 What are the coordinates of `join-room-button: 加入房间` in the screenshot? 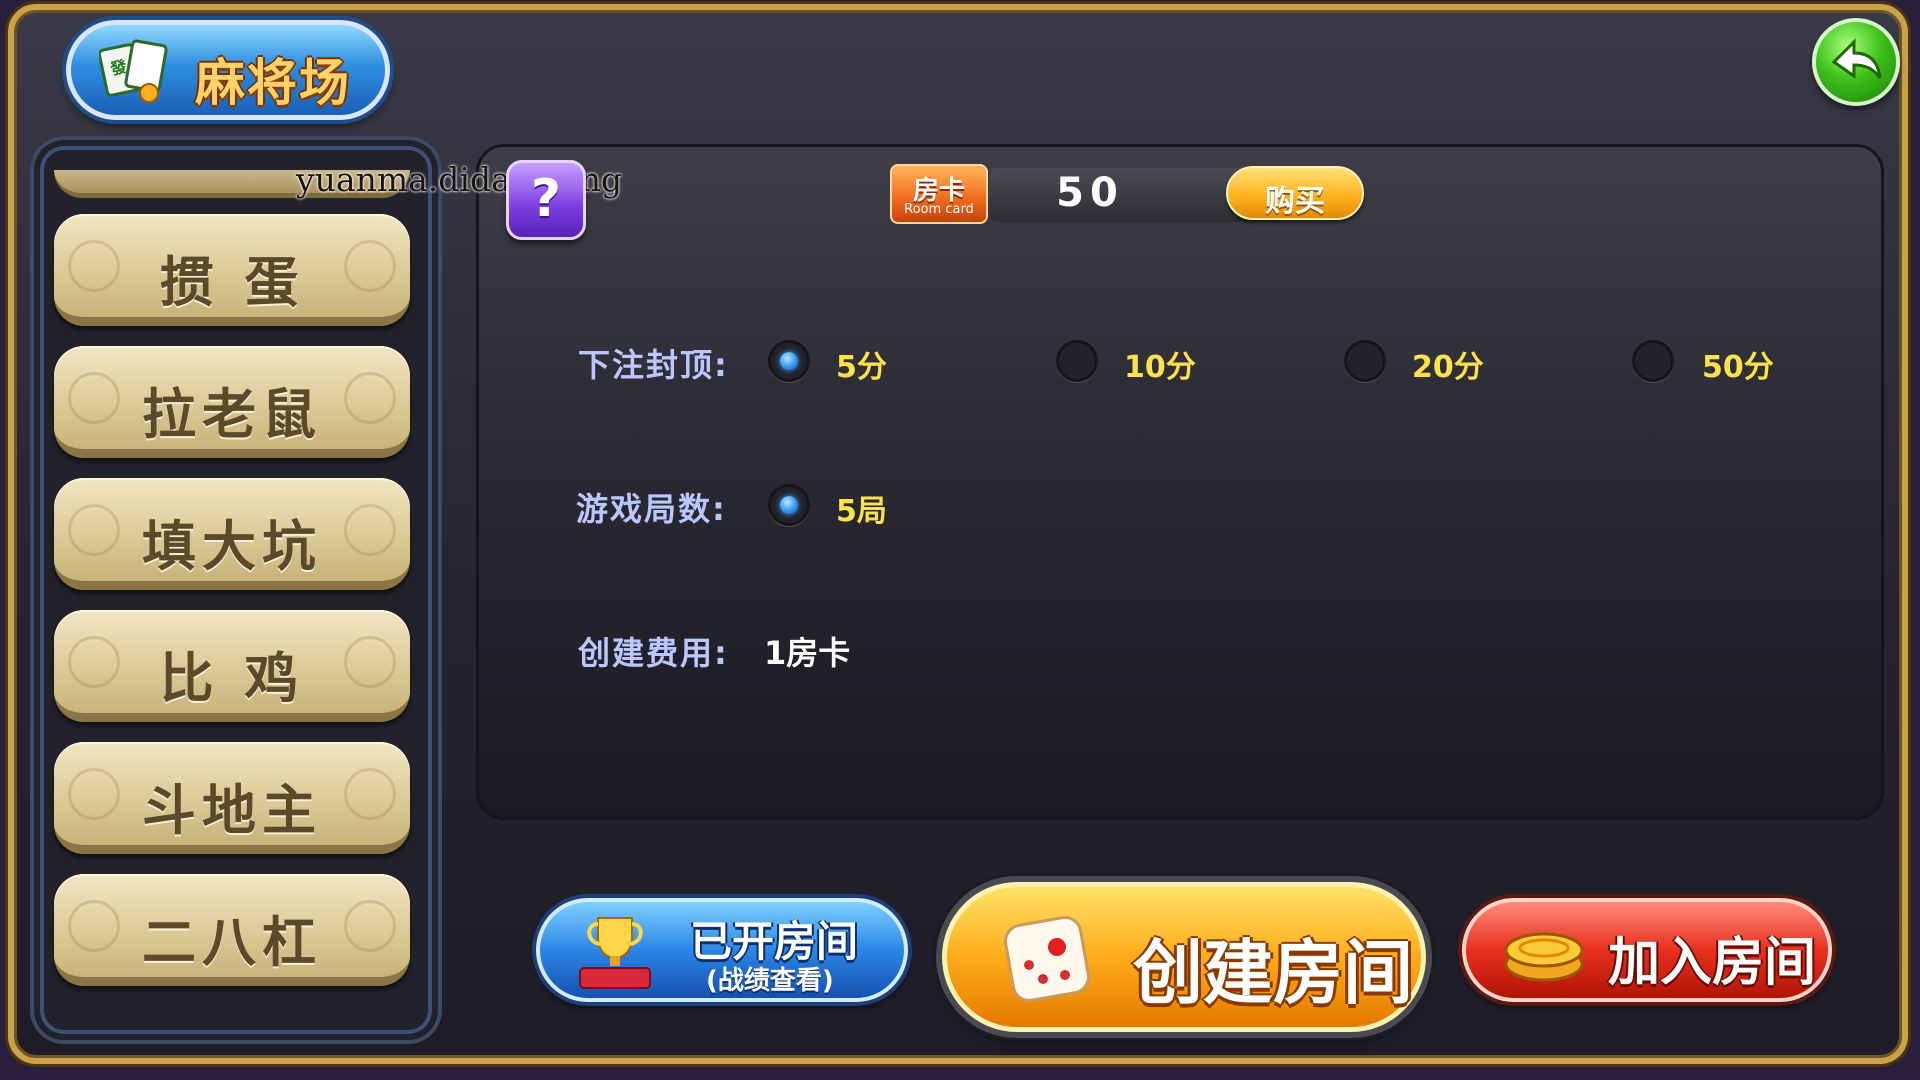 It's located at (1647, 950).